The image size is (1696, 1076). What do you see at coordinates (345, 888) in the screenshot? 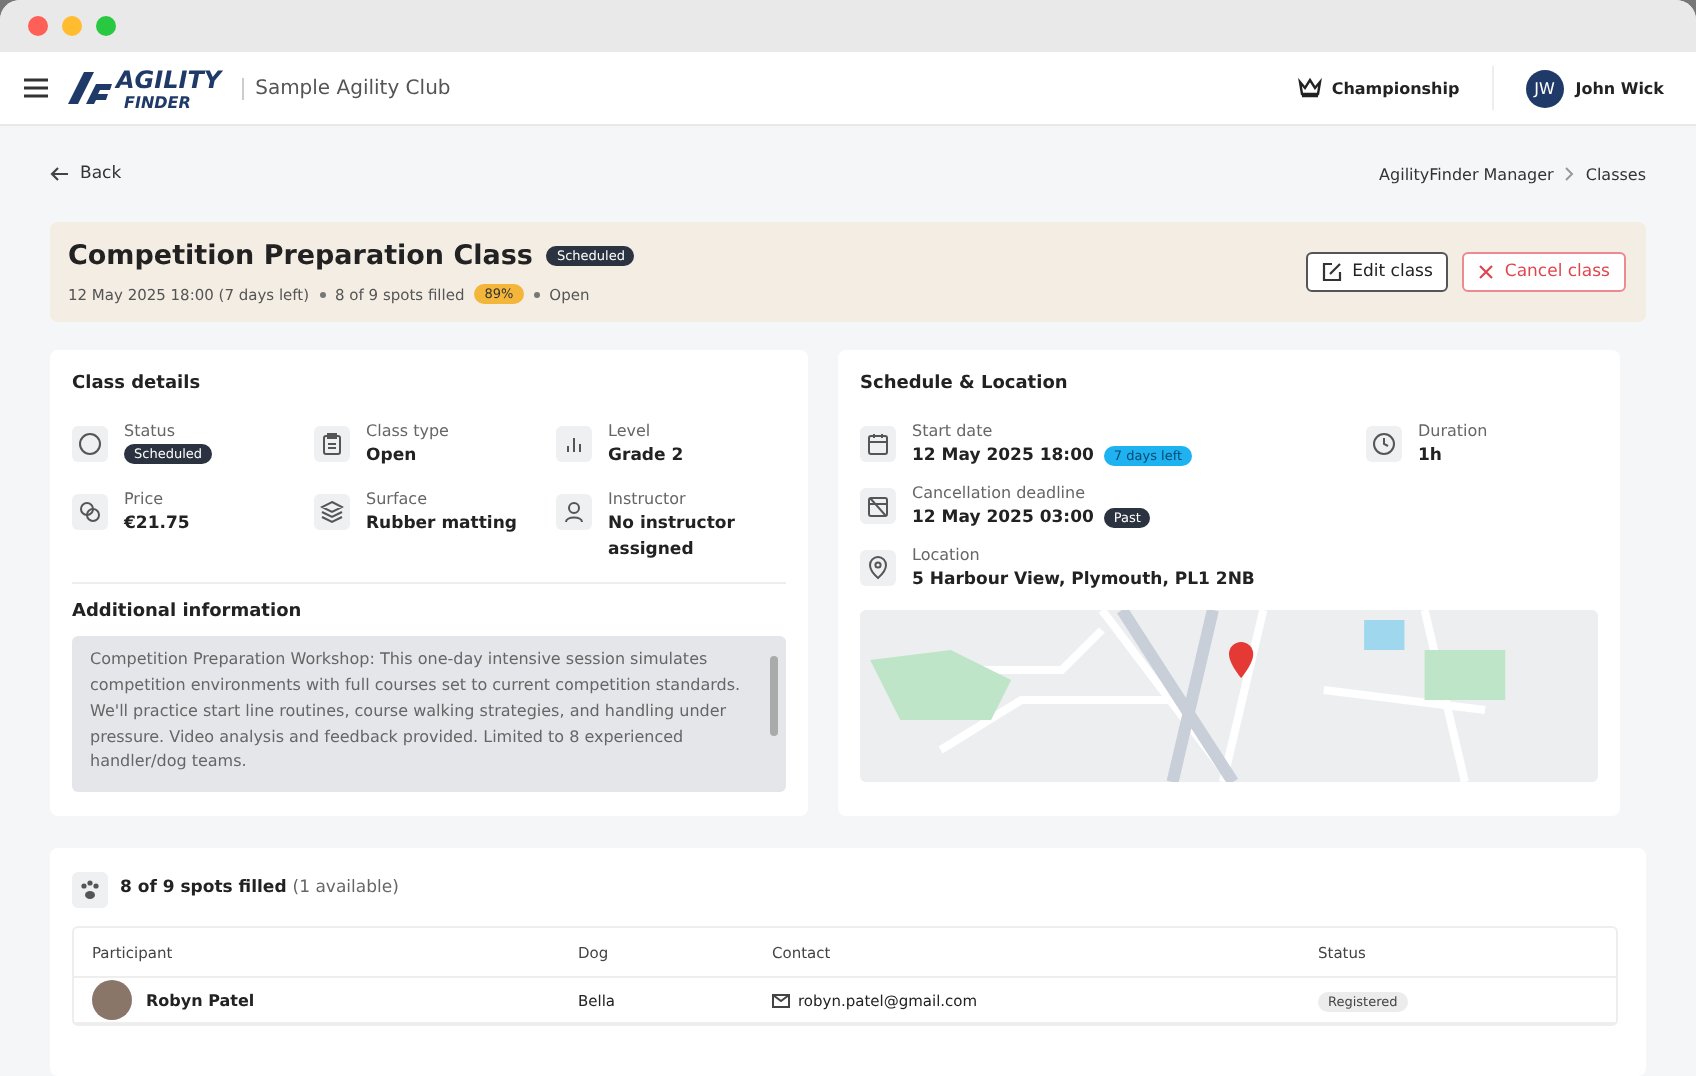
I see `spots-available: (1 available)` at bounding box center [345, 888].